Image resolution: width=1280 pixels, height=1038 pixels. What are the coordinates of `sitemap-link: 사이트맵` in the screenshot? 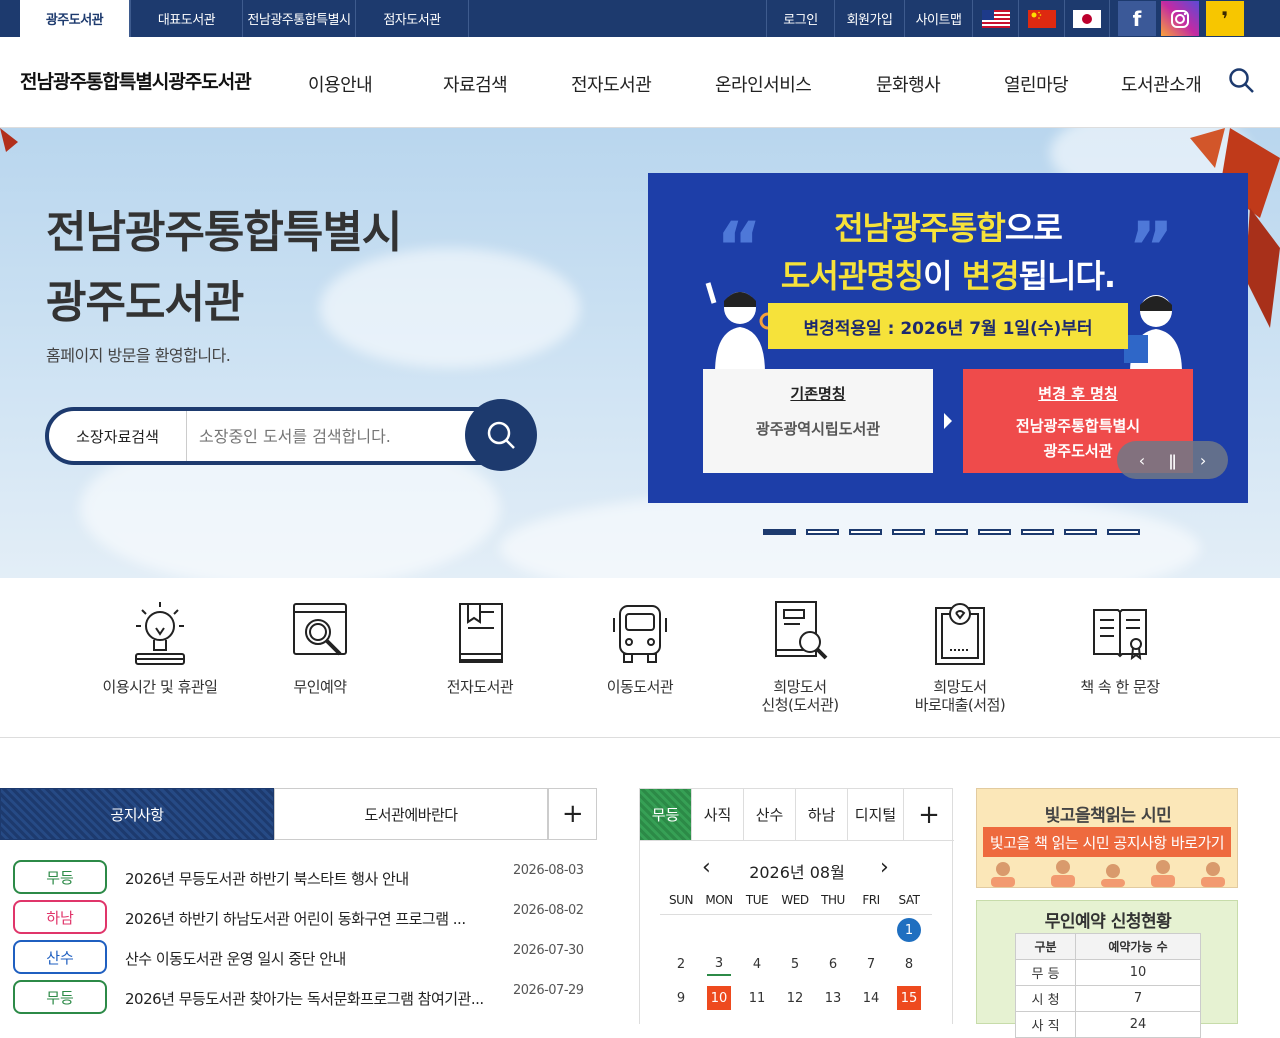 It's located at (938, 18).